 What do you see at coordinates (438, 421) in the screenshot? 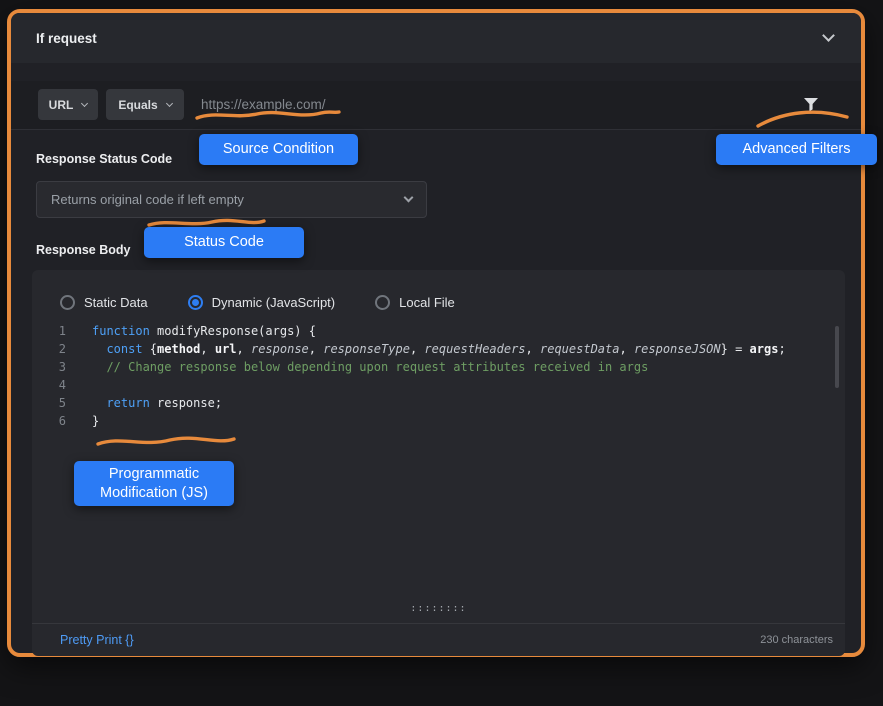
I see `code-line: 6}` at bounding box center [438, 421].